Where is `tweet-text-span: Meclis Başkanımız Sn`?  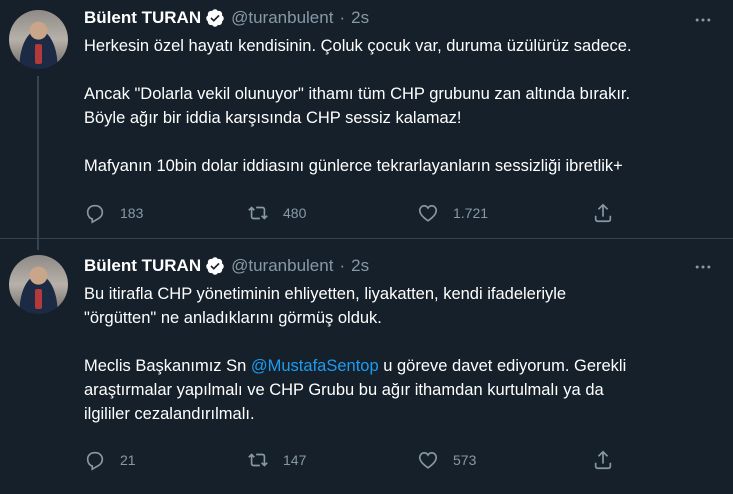 tweet-text-span: Meclis Başkanımız Sn is located at coordinates (167, 366).